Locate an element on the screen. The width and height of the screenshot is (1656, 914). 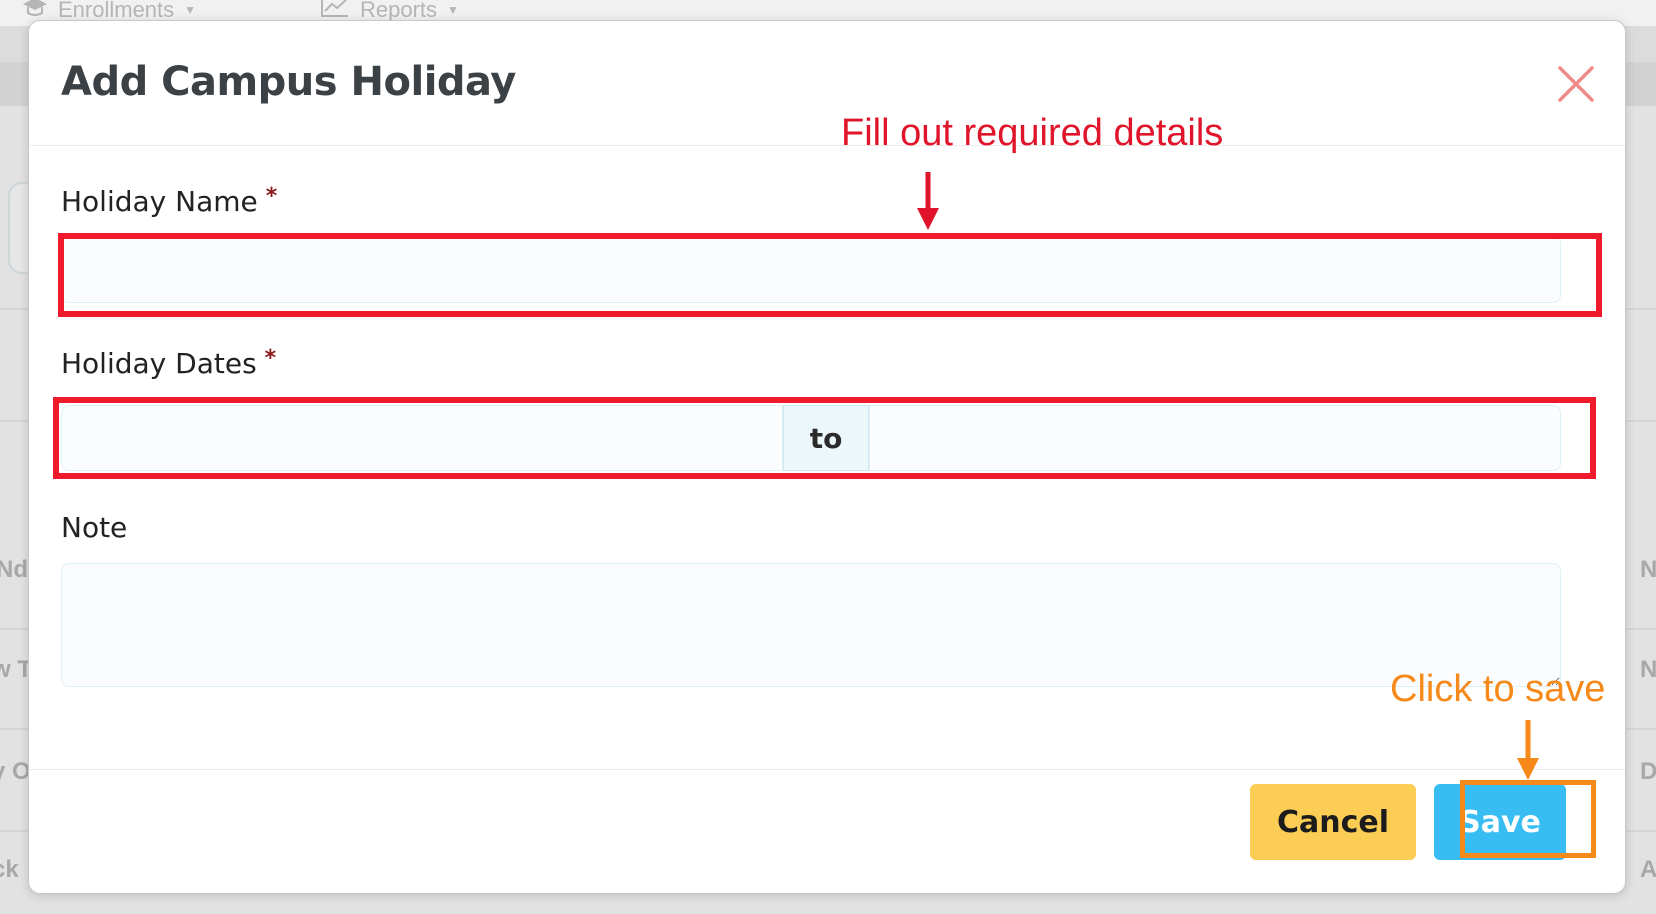
cancel-button: Cancel is located at coordinates (1333, 822).